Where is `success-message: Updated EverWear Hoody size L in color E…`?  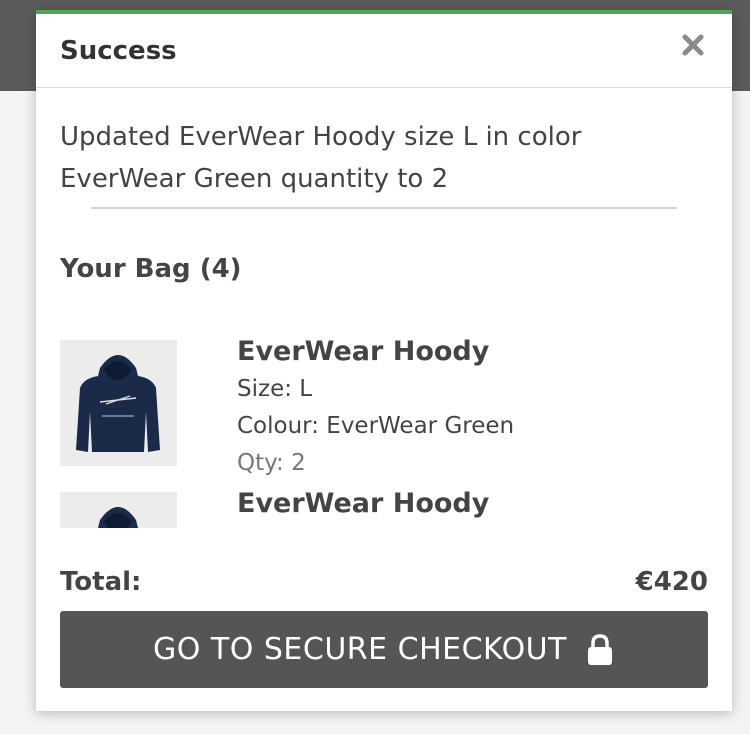
success-message: Updated EverWear Hoody size L in color E… is located at coordinates (321, 158).